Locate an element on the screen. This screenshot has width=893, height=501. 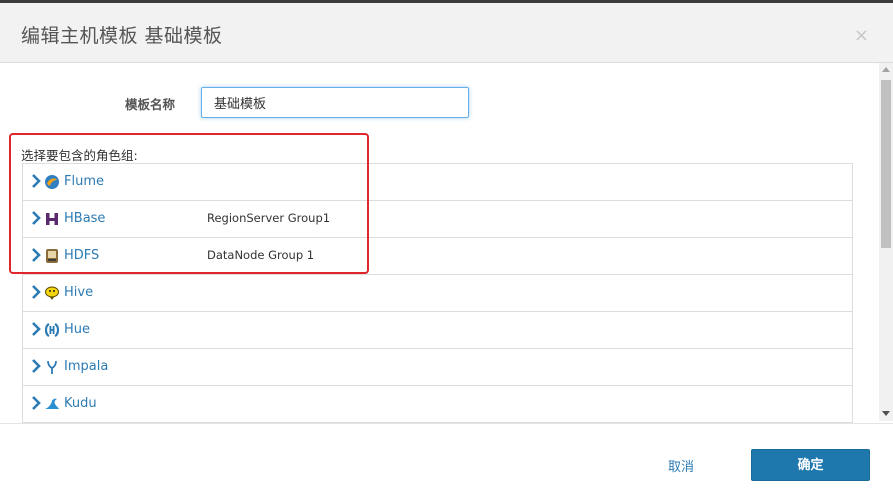
dialog-title: 编辑主机模板 基础模板 is located at coordinates (122, 36).